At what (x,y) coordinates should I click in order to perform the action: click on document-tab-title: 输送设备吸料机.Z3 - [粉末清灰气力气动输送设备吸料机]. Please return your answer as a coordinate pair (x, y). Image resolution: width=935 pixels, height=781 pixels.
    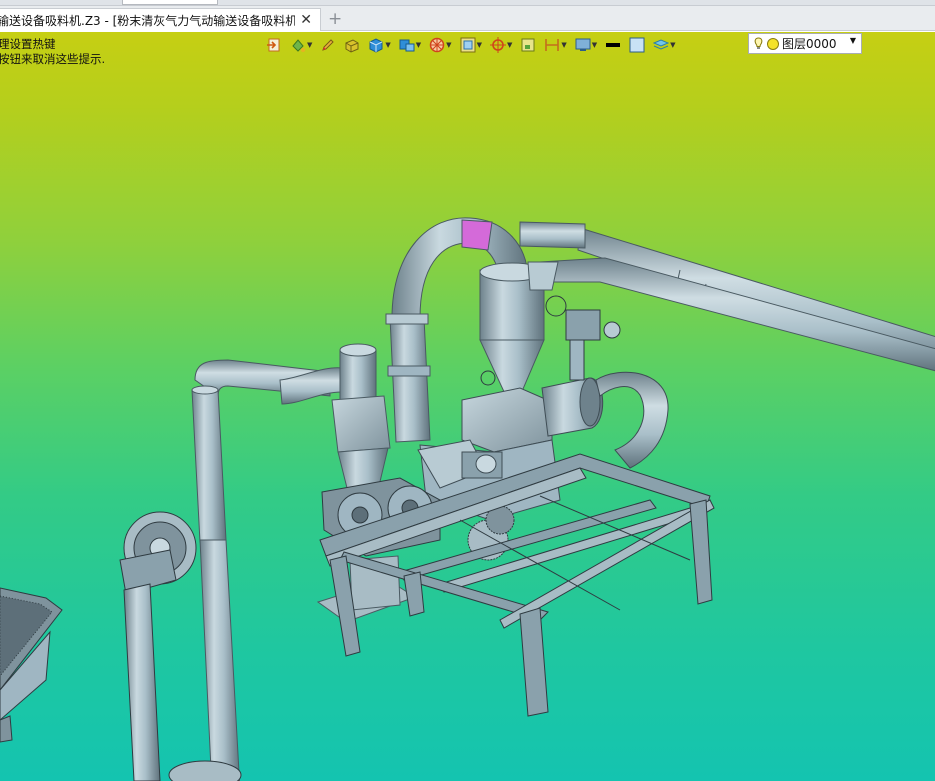
    Looking at the image, I should click on (147, 20).